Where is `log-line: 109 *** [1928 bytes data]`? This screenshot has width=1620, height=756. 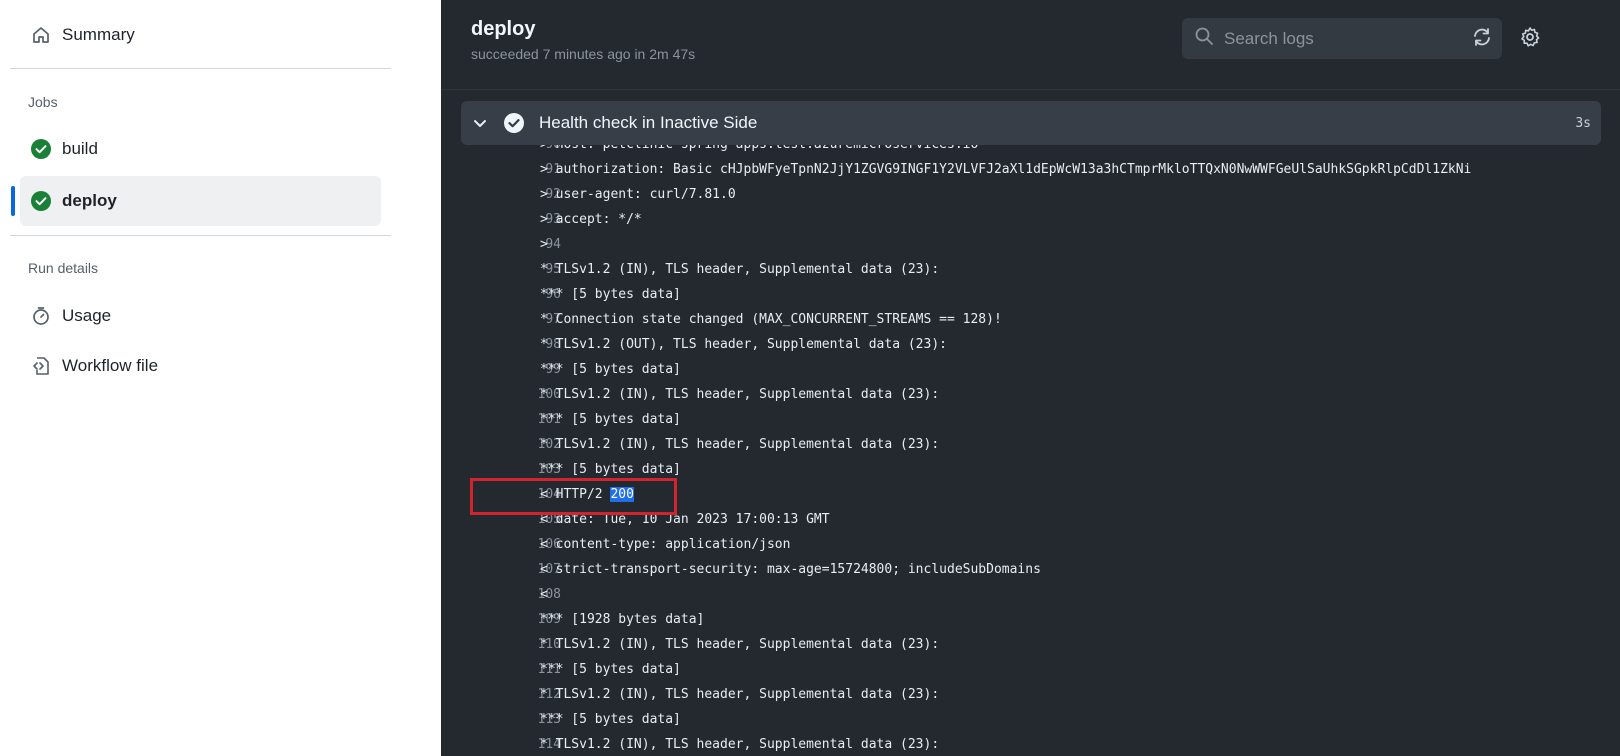
log-line: 109 *** [1928 bytes data] is located at coordinates (1030, 619).